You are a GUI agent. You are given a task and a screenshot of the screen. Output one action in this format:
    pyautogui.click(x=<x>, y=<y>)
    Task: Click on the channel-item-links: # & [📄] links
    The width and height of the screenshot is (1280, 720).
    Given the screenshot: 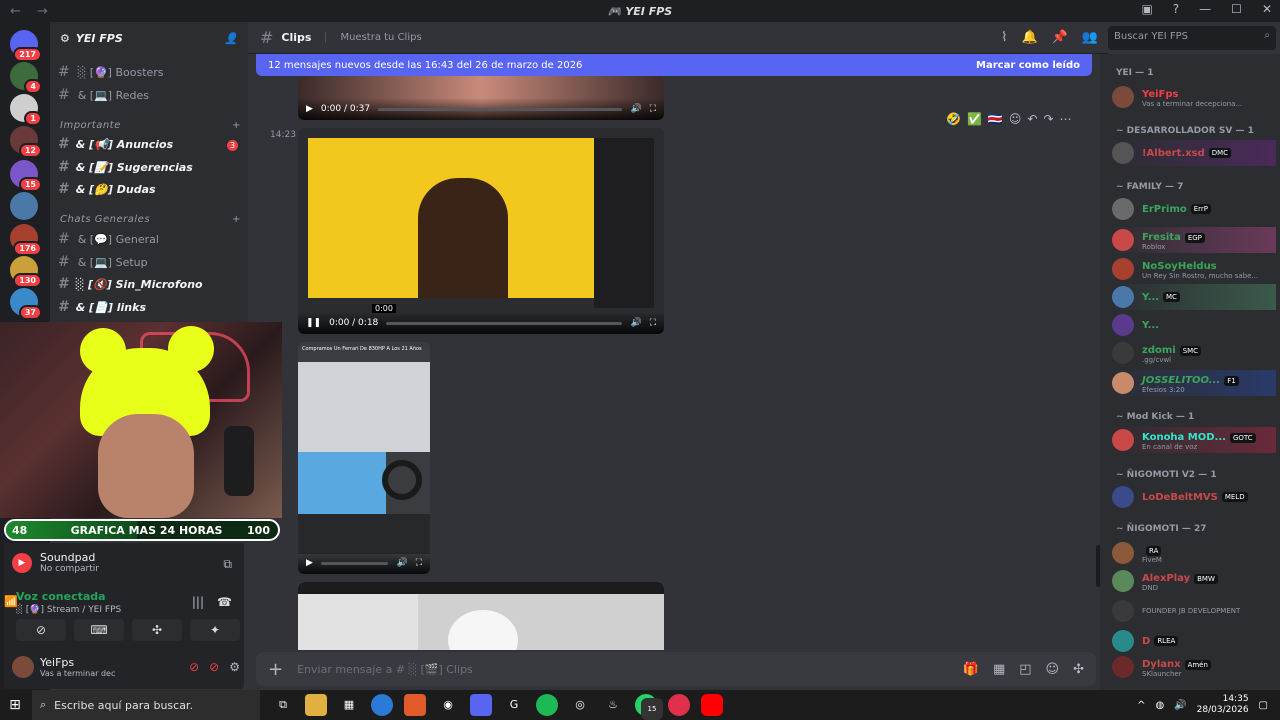 What is the action you would take?
    pyautogui.click(x=102, y=307)
    